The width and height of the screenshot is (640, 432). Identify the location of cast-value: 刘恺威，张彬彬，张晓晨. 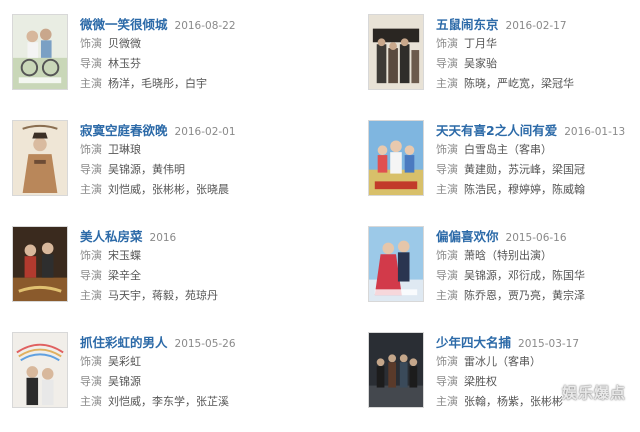
(168, 189).